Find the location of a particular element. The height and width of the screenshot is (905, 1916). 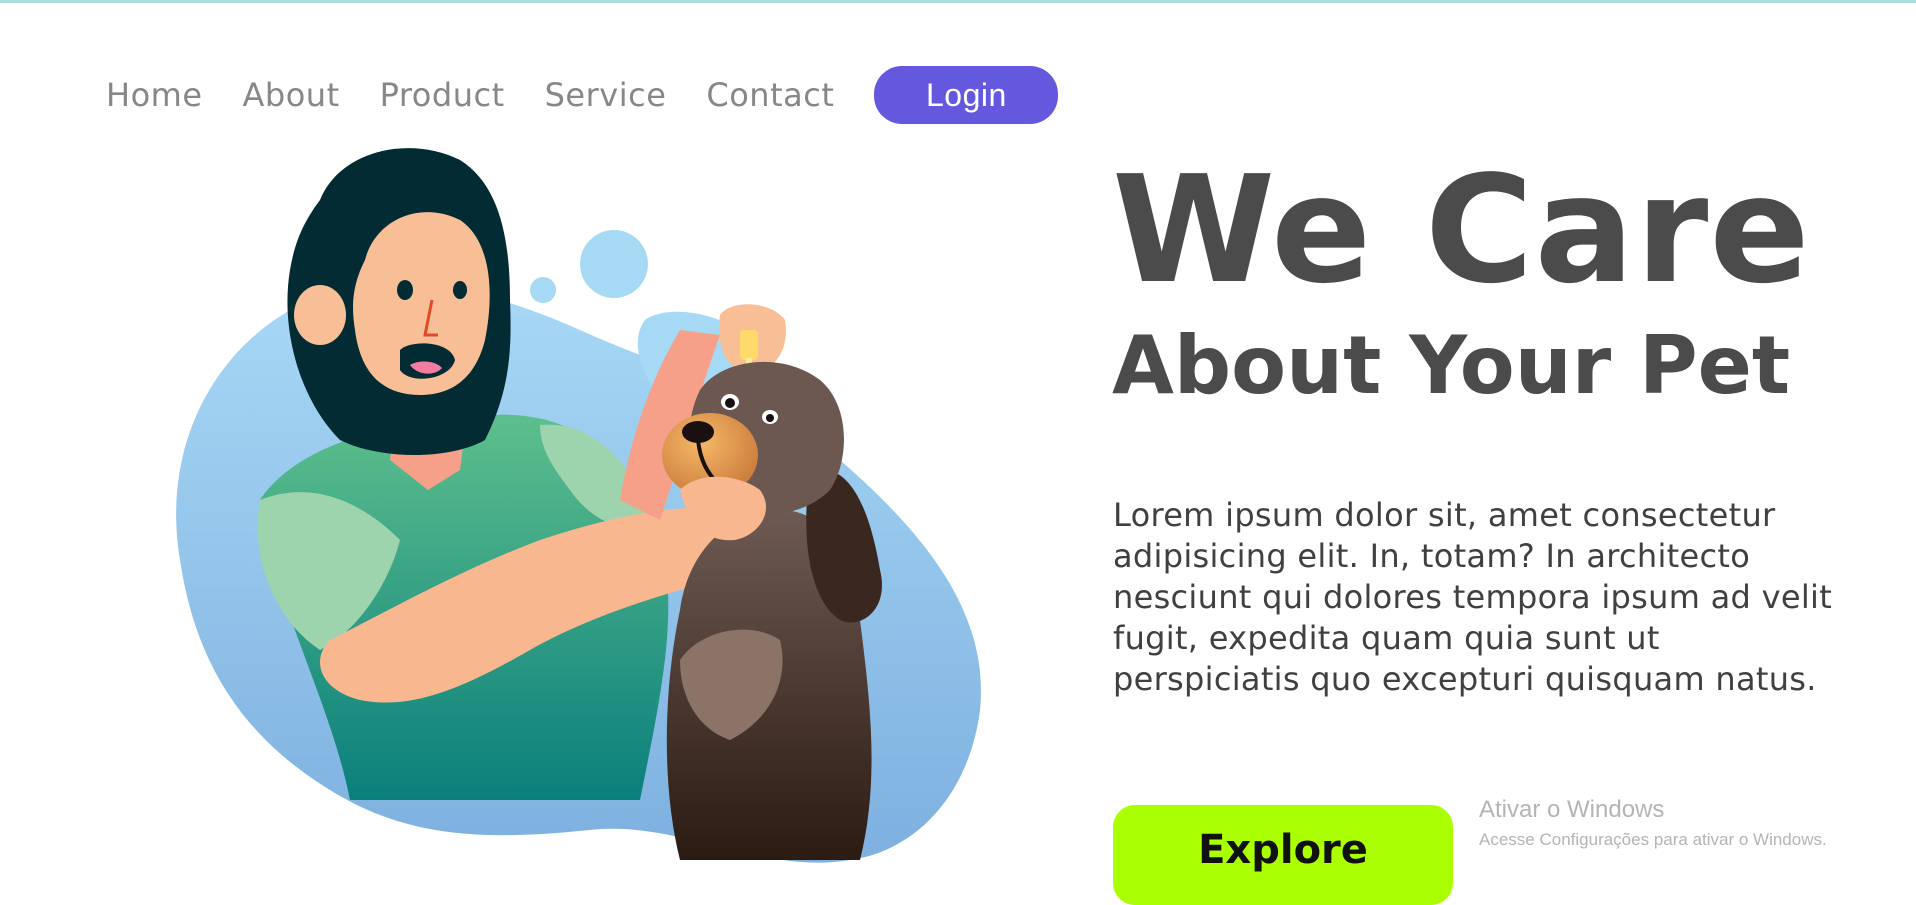

main-nav: Home About Product Service Contact Login is located at coordinates (582, 95).